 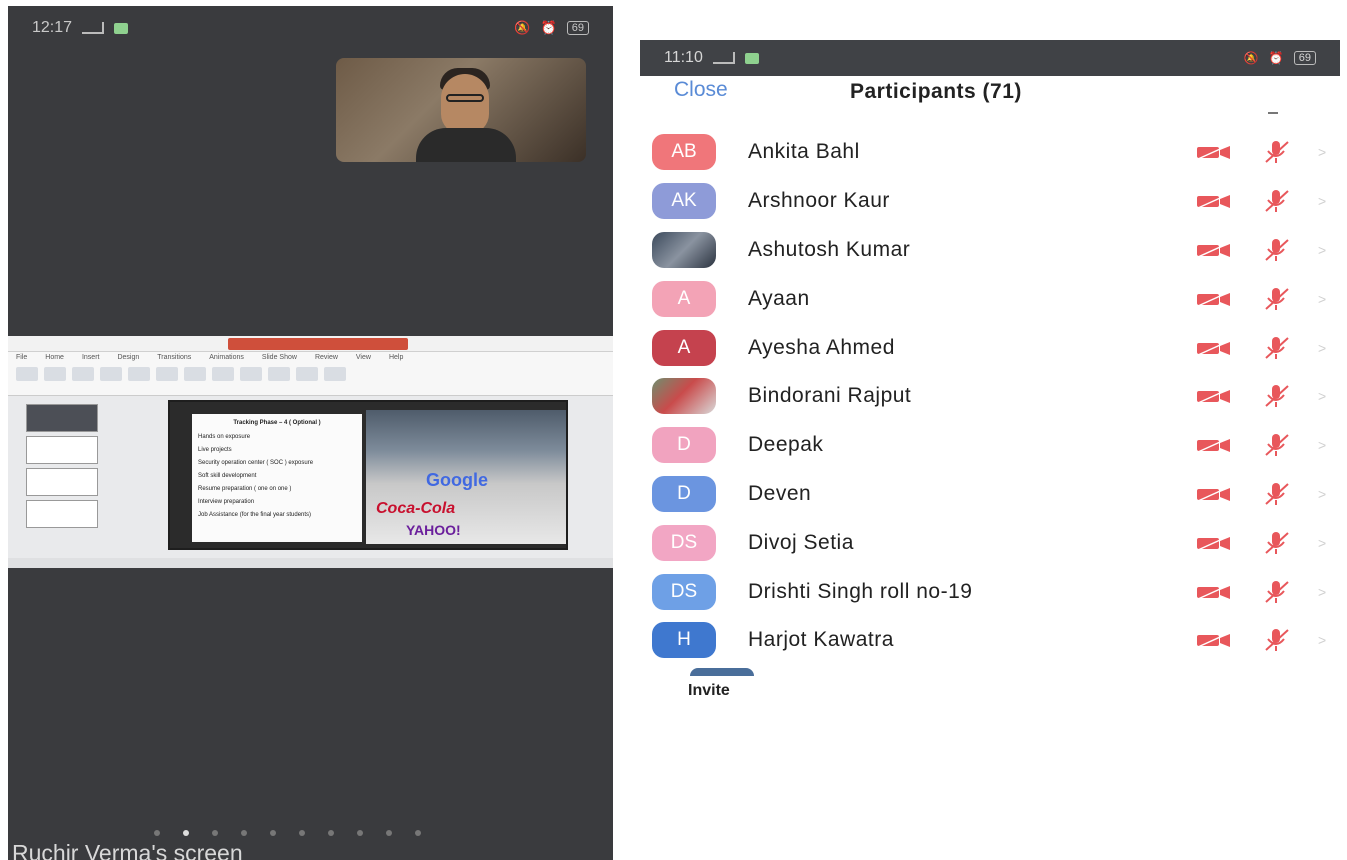 What do you see at coordinates (990, 152) in the screenshot?
I see `participant-row: AB Ankita Bahl >` at bounding box center [990, 152].